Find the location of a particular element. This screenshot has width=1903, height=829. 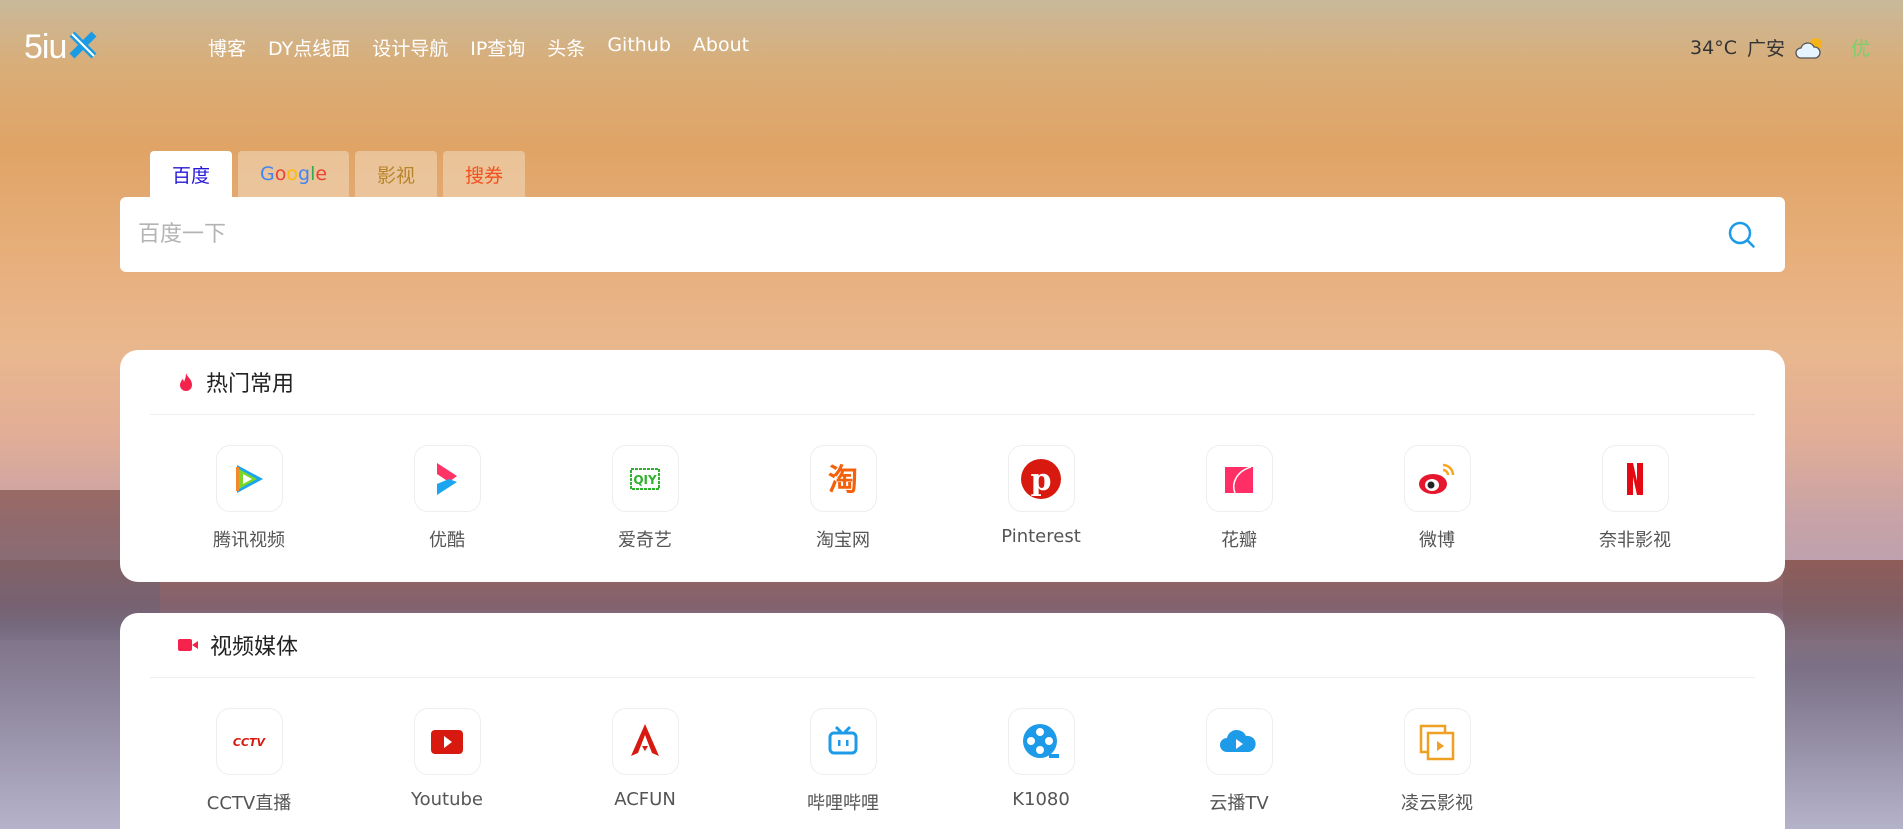

search-icon is located at coordinates (1742, 235).